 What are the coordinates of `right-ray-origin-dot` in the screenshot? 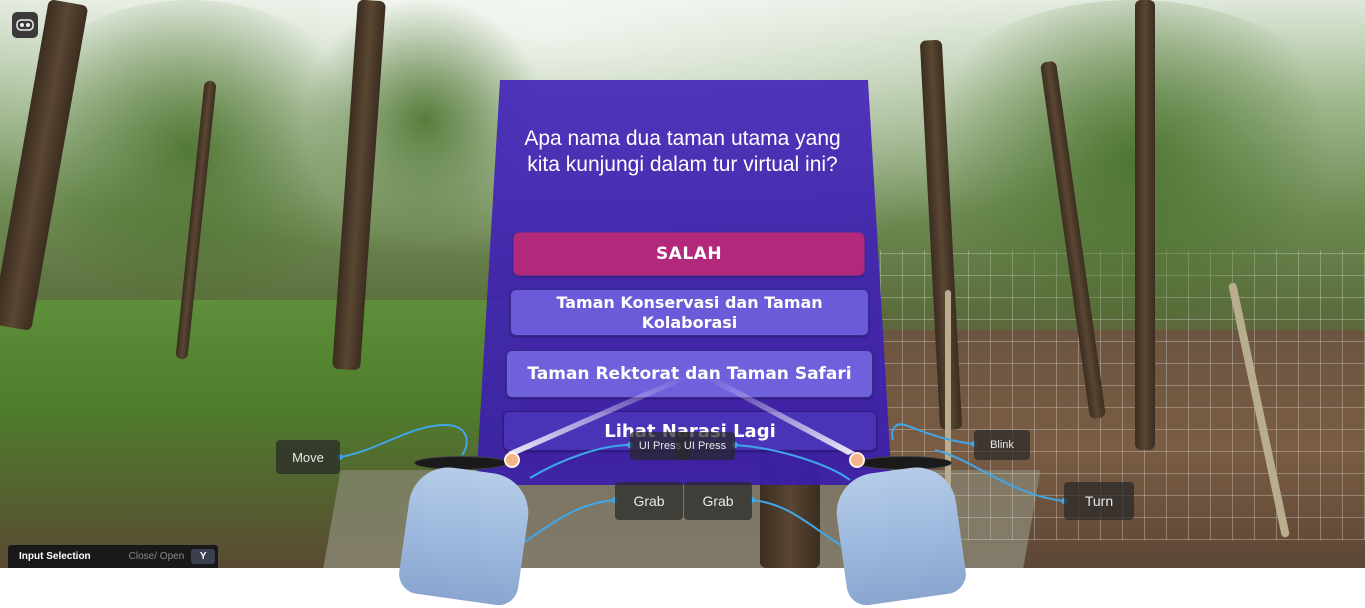 It's located at (857, 460).